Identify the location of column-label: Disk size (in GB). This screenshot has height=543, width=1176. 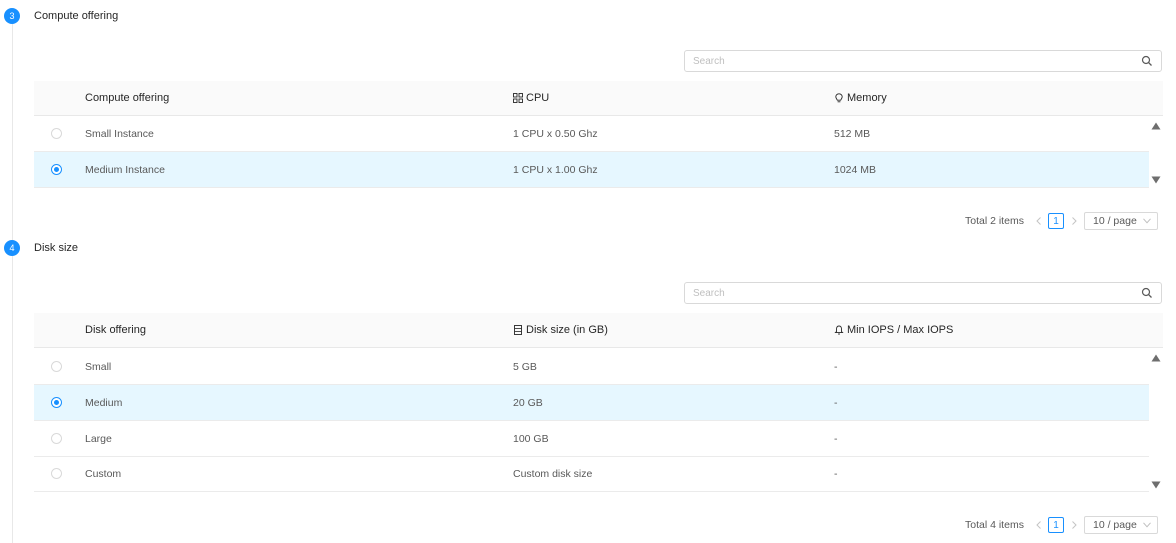
(567, 330).